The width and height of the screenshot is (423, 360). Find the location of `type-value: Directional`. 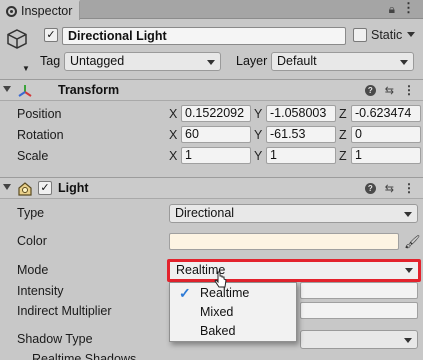

type-value: Directional is located at coordinates (205, 213).